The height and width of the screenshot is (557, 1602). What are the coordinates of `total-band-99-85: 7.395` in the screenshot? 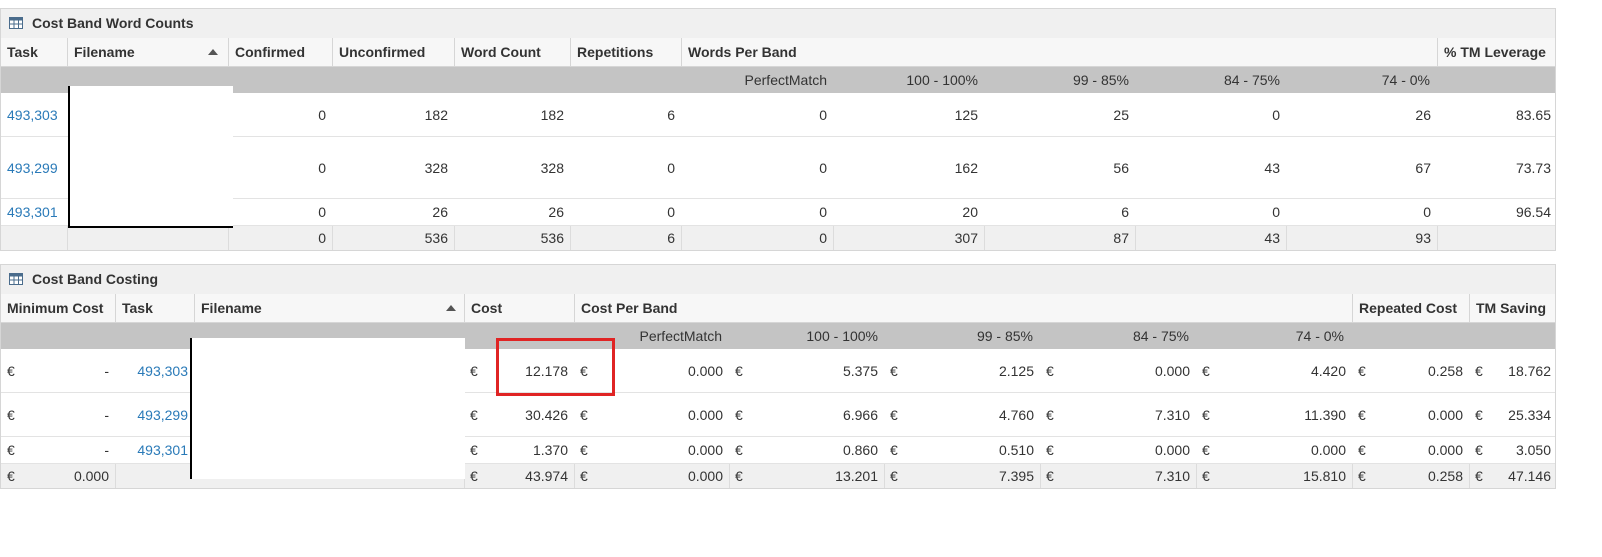 It's located at (962, 476).